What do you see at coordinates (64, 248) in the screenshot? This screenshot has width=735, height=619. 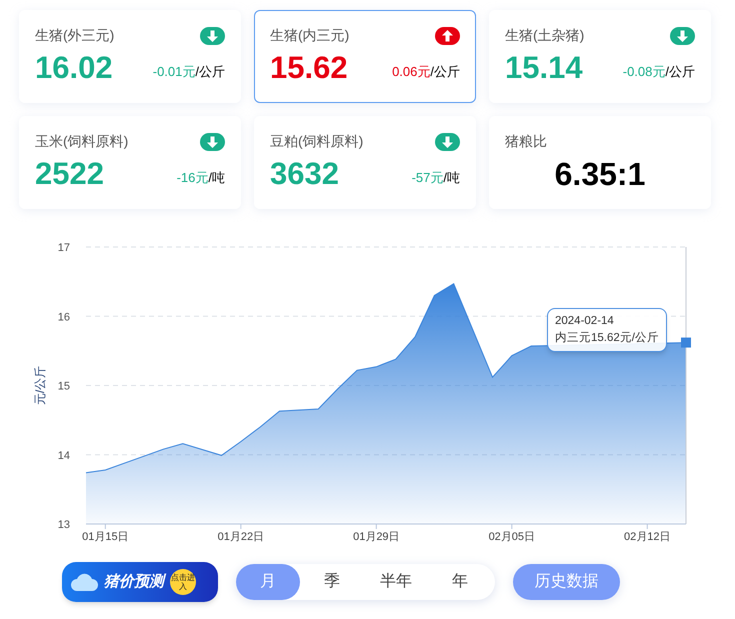 I see `y-tick-label: 17` at bounding box center [64, 248].